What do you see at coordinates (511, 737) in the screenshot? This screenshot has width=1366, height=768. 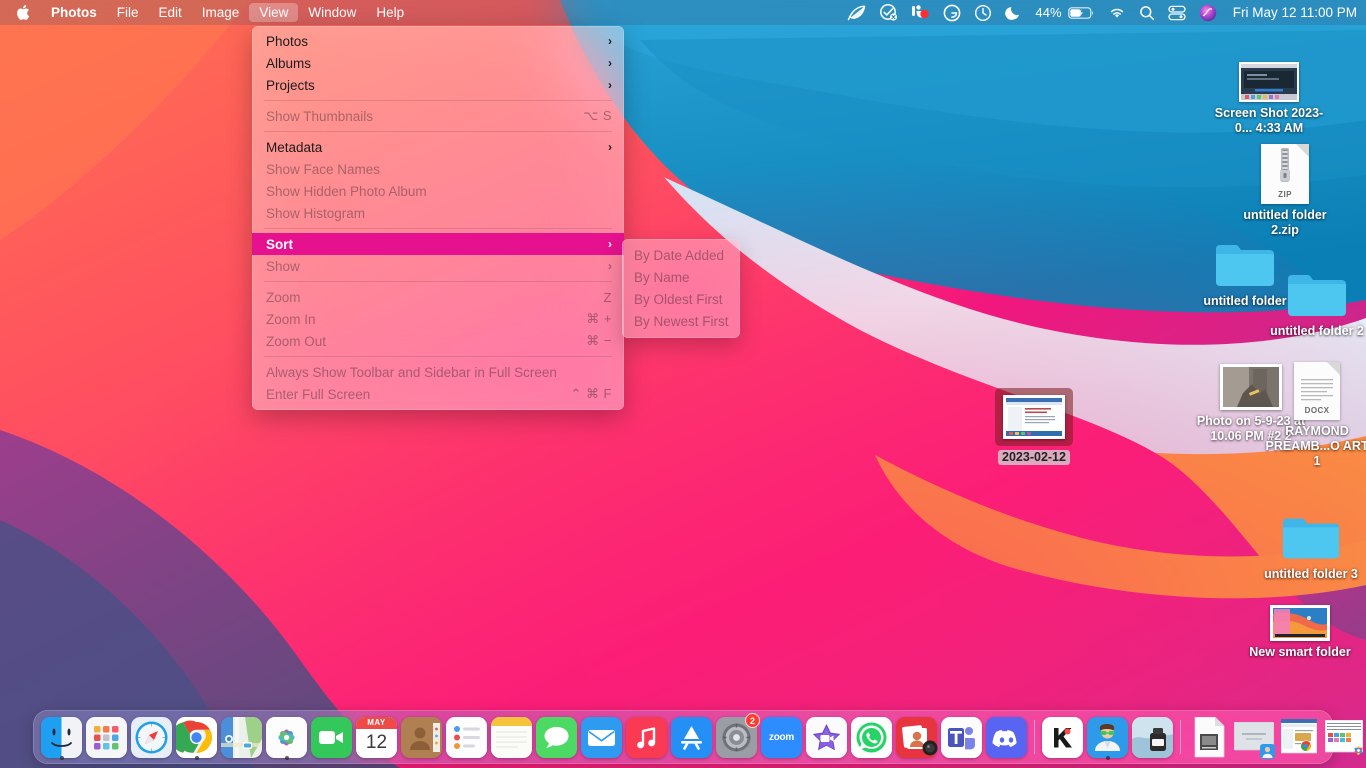 I see `dock-item-notes` at bounding box center [511, 737].